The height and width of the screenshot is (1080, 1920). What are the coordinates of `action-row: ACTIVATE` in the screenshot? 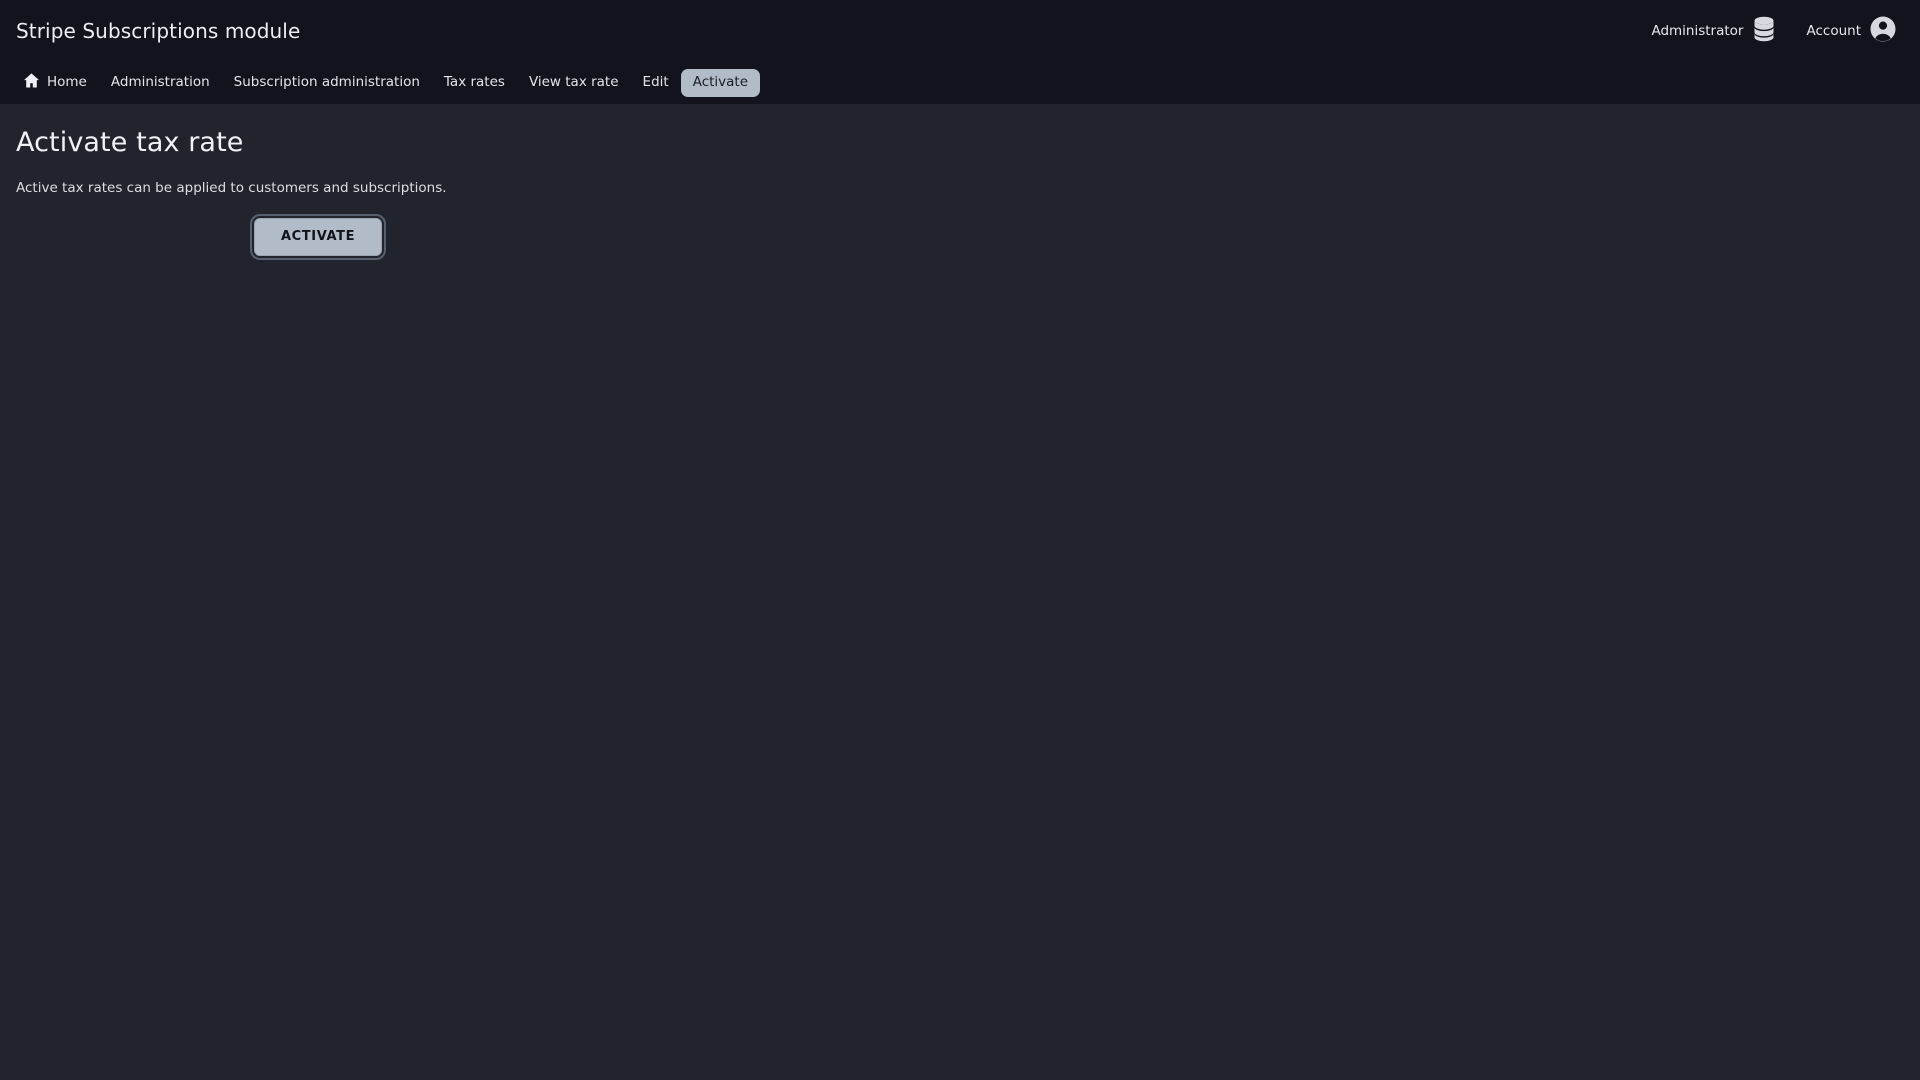 It's located at (960, 237).